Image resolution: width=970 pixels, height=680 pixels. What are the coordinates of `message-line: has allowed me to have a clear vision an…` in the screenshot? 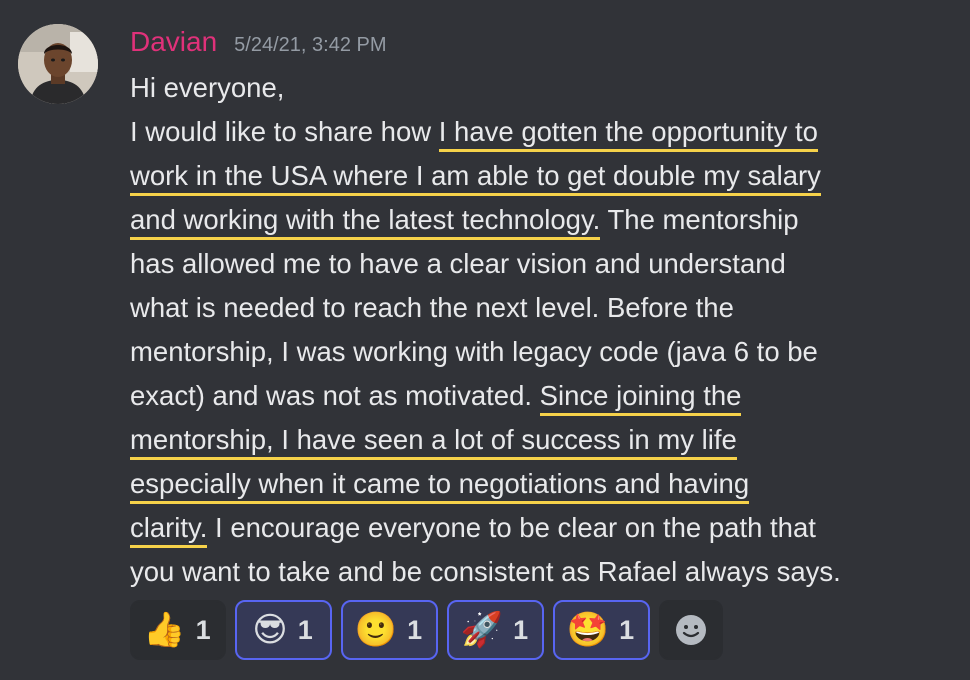 It's located at (530, 264).